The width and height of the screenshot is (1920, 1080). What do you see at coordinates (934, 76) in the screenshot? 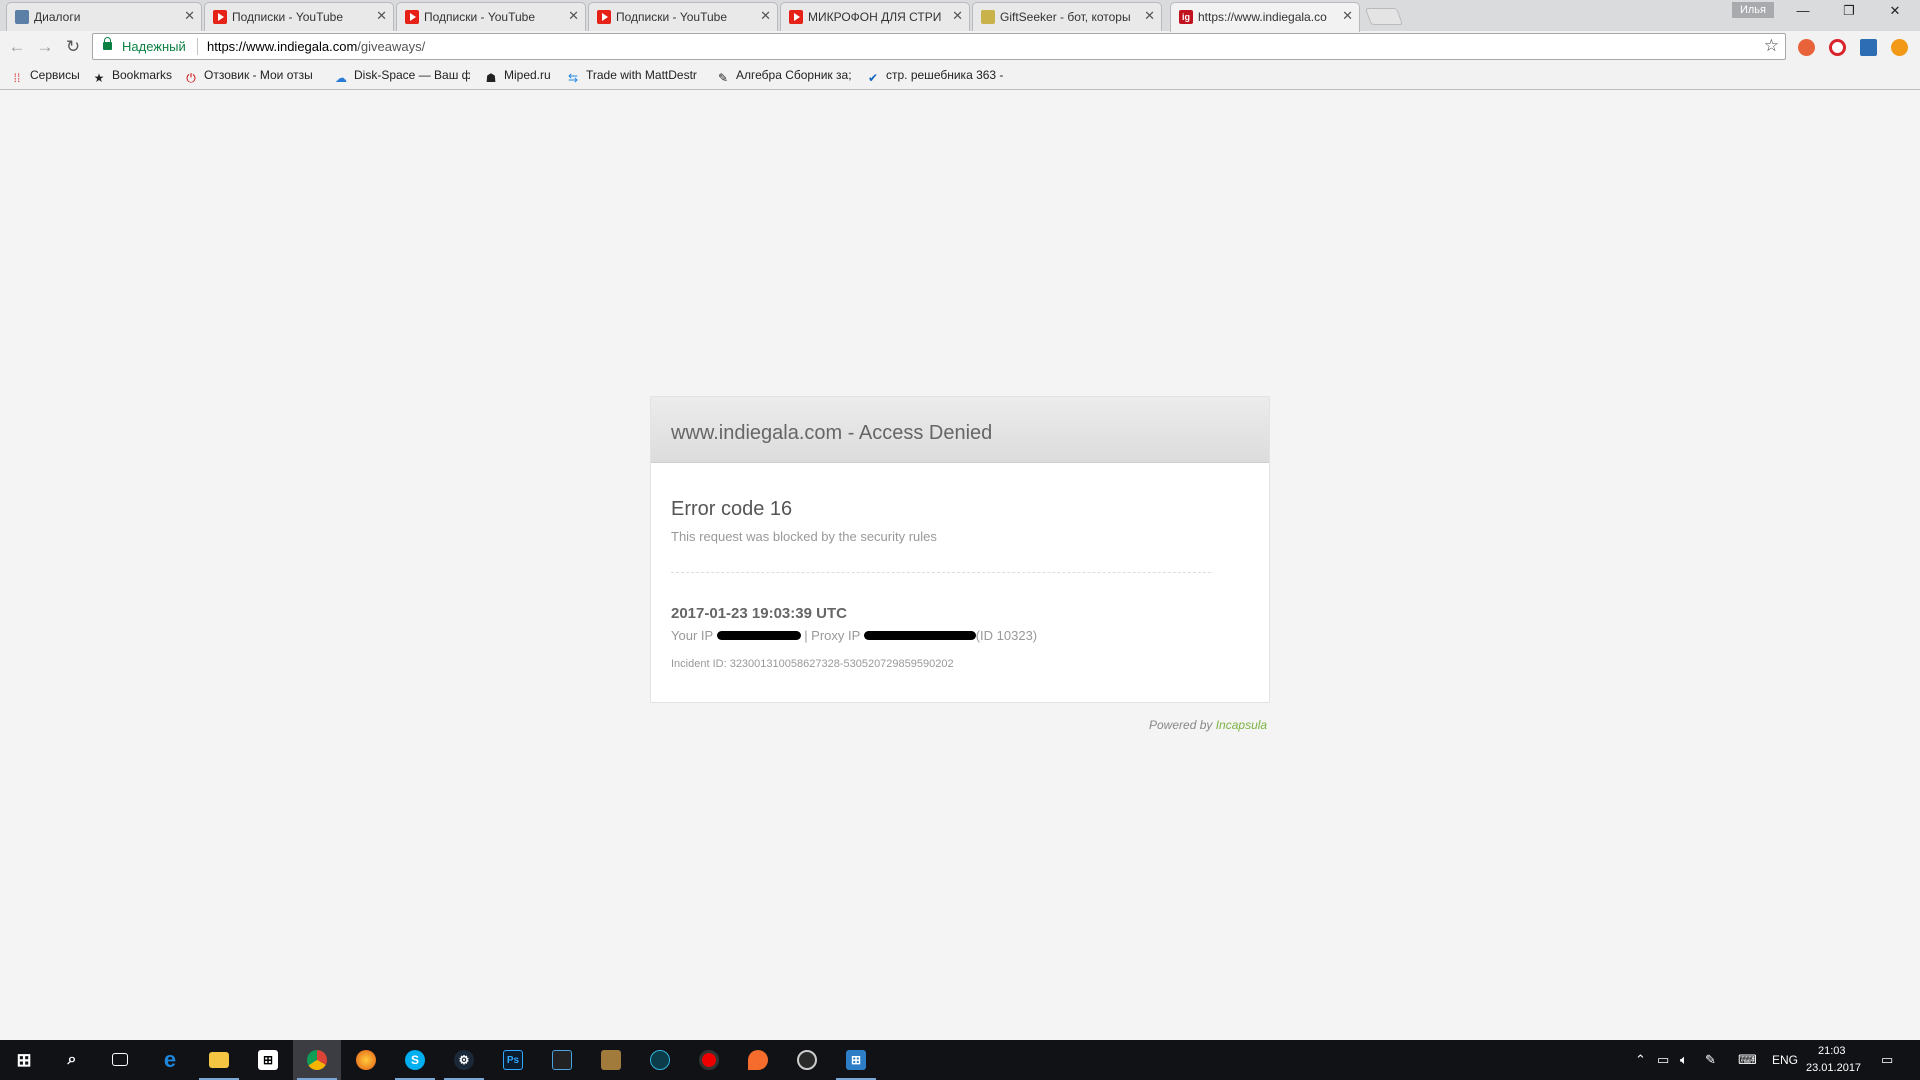
I see `bookmark-reshebnik: ✔ стр. решебника 363 -` at bounding box center [934, 76].